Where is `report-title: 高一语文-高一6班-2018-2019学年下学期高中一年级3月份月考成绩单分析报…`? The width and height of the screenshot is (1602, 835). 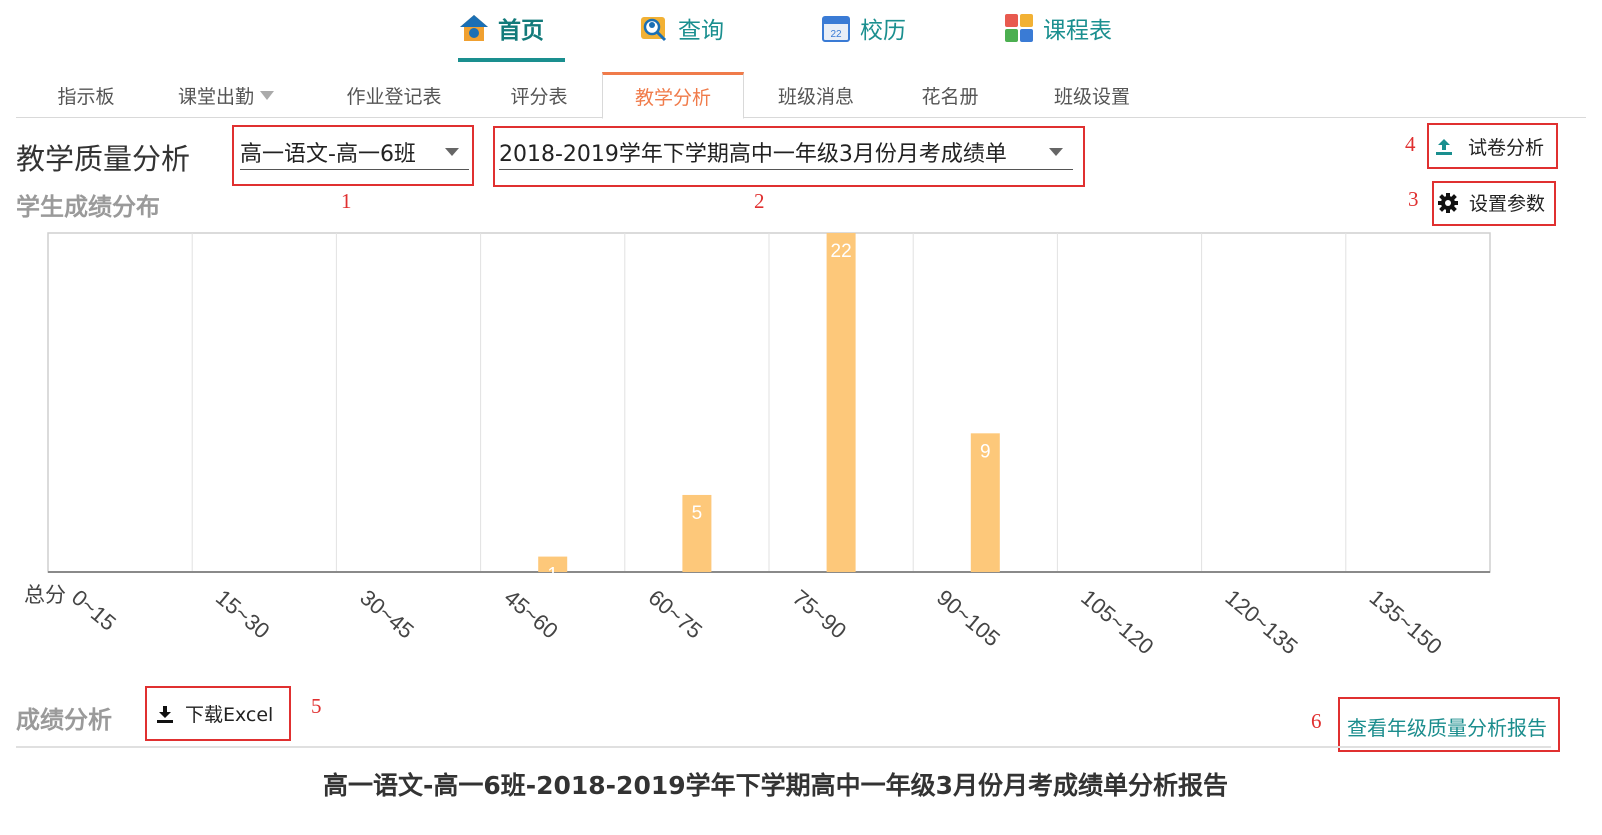 report-title: 高一语文-高一6班-2018-2019学年下学期高中一年级3月份月考成绩单分析报… is located at coordinates (775, 785).